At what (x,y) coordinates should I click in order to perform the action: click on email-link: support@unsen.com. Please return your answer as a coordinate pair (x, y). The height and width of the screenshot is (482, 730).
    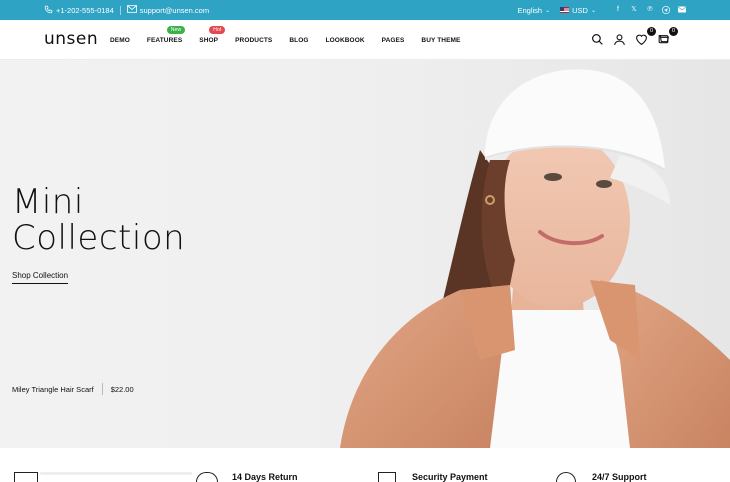
    Looking at the image, I should click on (168, 10).